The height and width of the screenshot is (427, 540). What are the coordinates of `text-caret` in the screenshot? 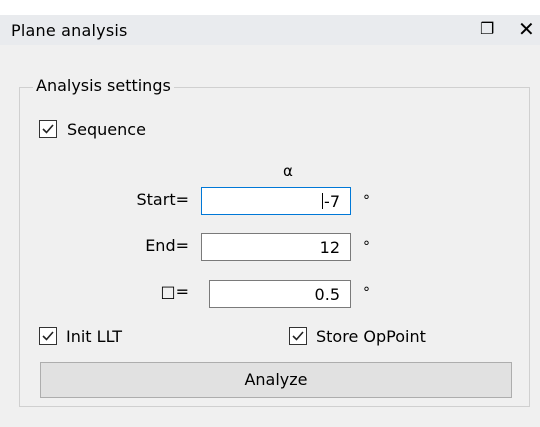 It's located at (323, 201).